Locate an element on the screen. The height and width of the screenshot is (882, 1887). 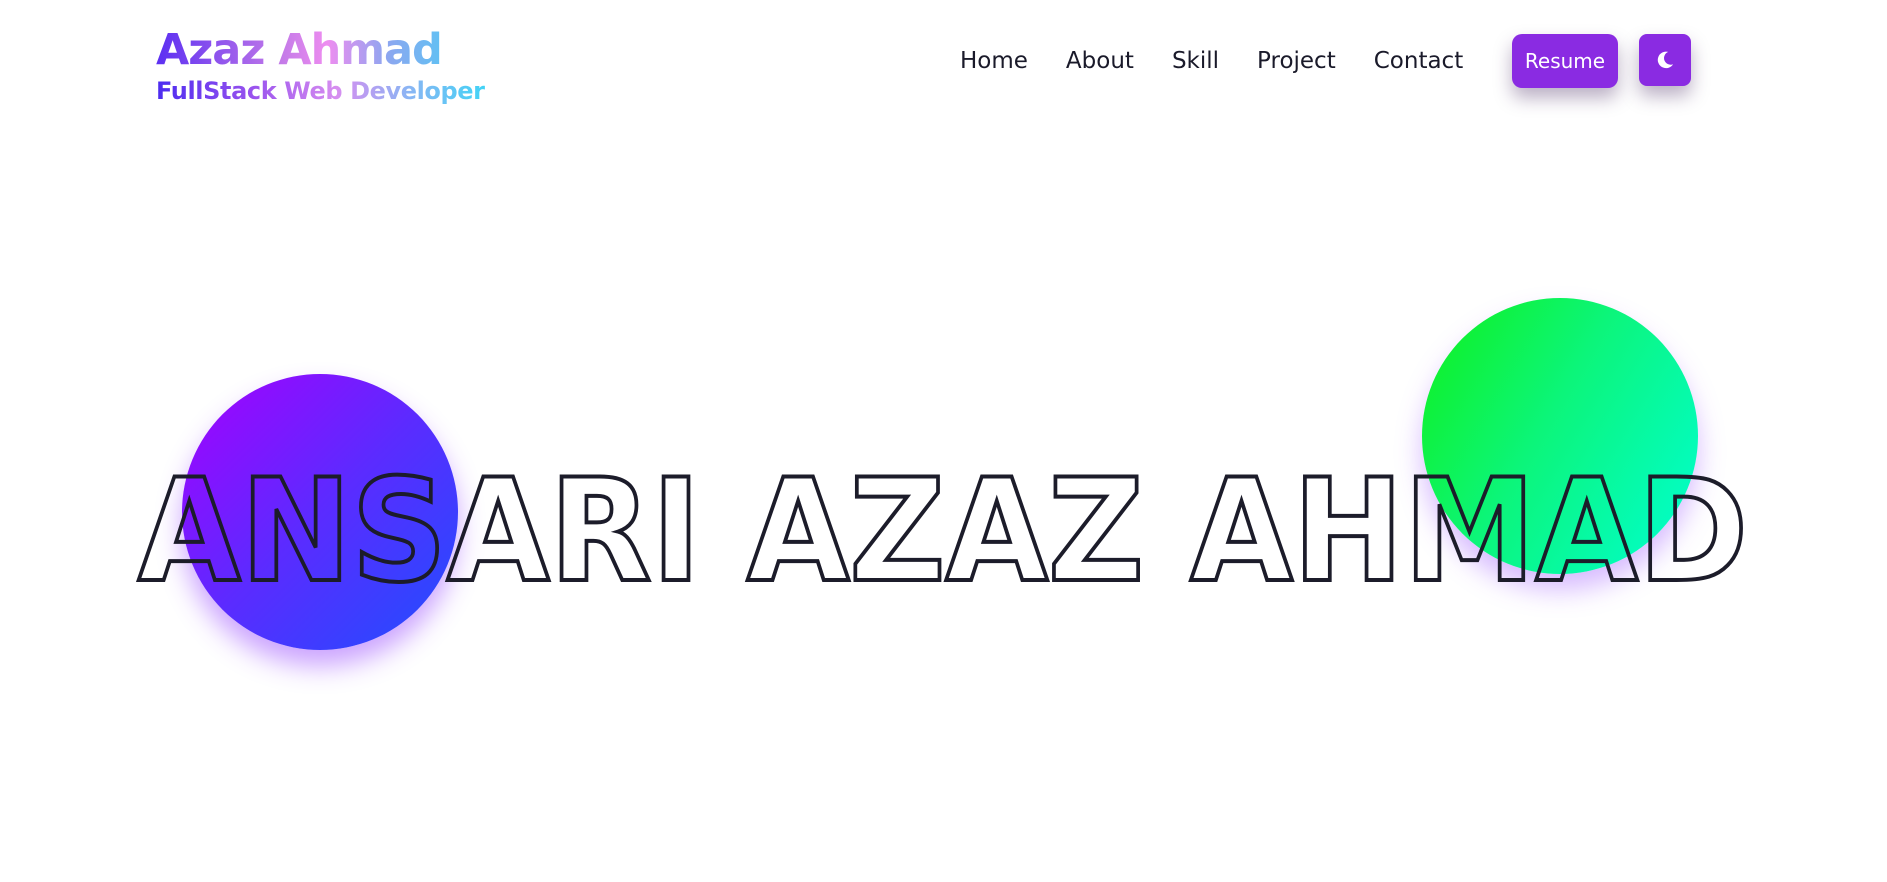
nav-contact: Contact is located at coordinates (1418, 61).